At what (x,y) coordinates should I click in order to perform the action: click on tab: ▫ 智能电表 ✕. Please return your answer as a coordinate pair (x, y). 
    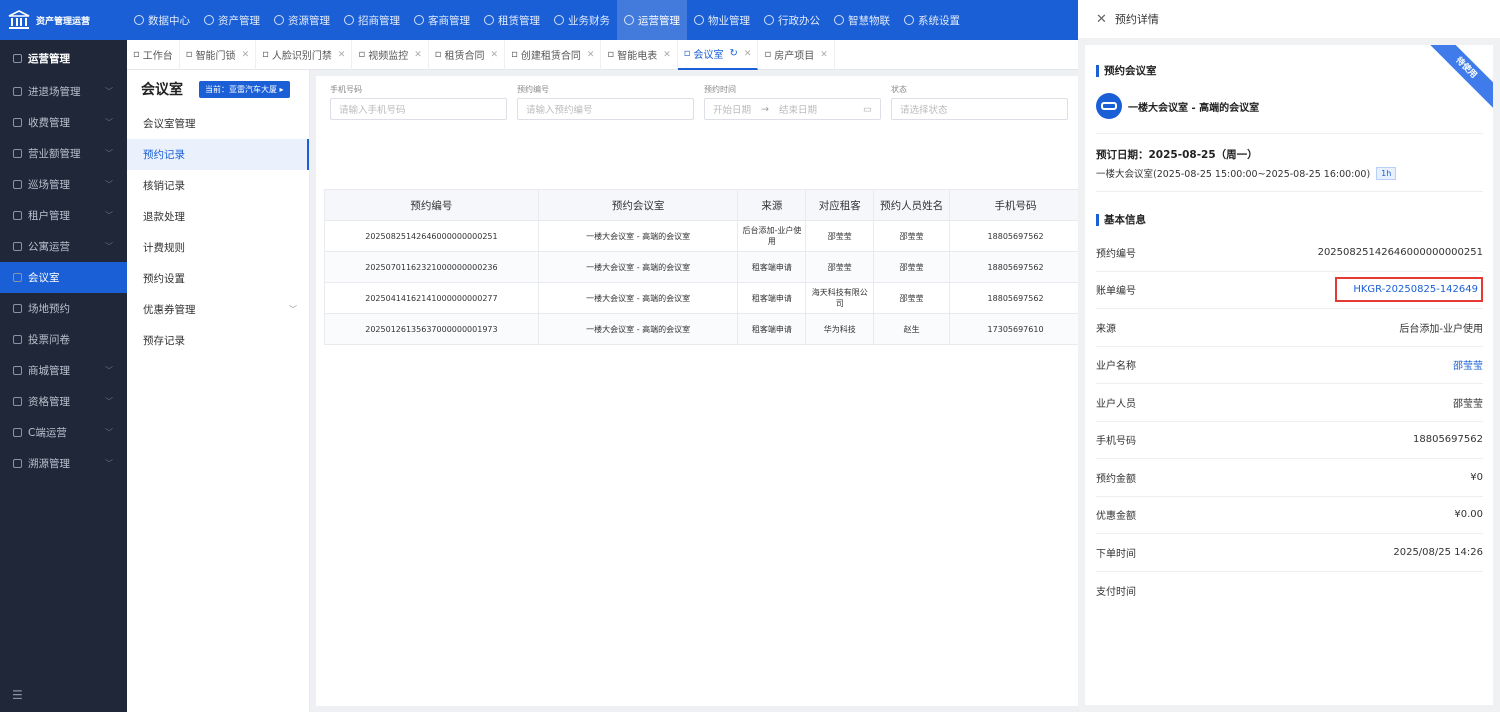
    Looking at the image, I should click on (639, 54).